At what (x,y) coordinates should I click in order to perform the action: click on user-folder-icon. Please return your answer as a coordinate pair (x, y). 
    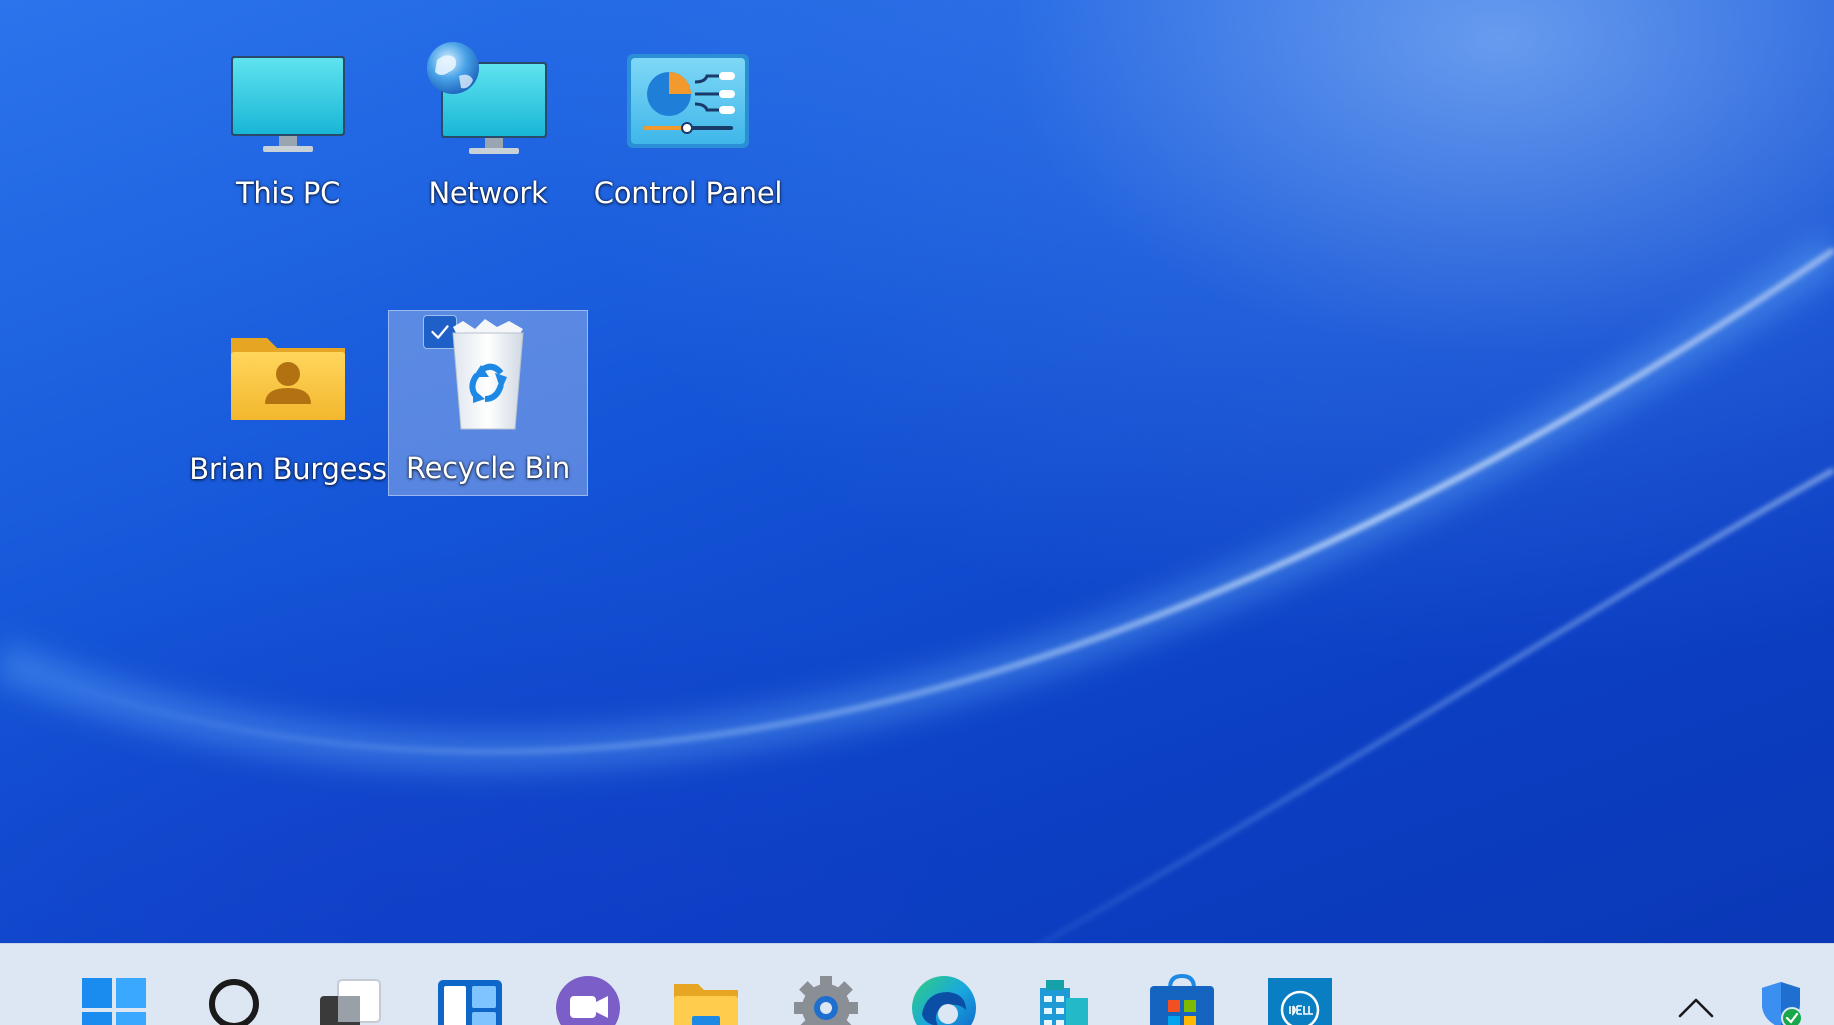
    Looking at the image, I should click on (288, 379).